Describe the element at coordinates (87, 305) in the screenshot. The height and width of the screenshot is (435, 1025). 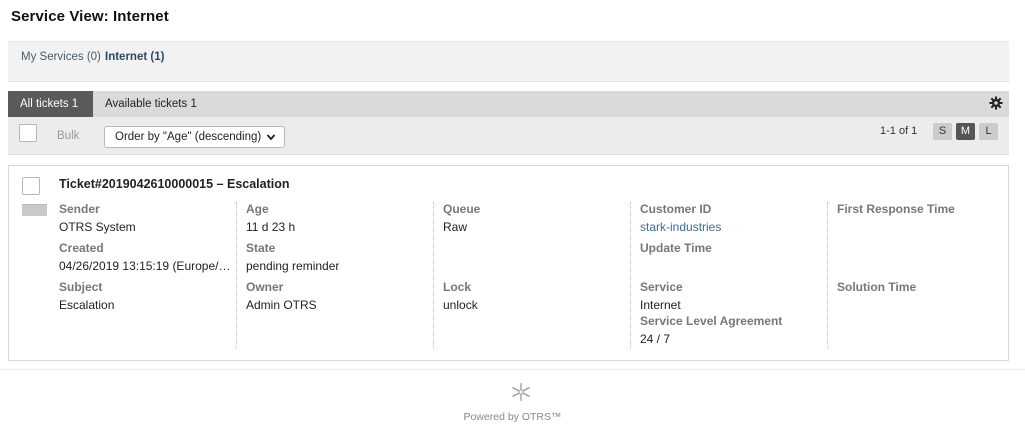
I see `subject-value: Escalation` at that location.